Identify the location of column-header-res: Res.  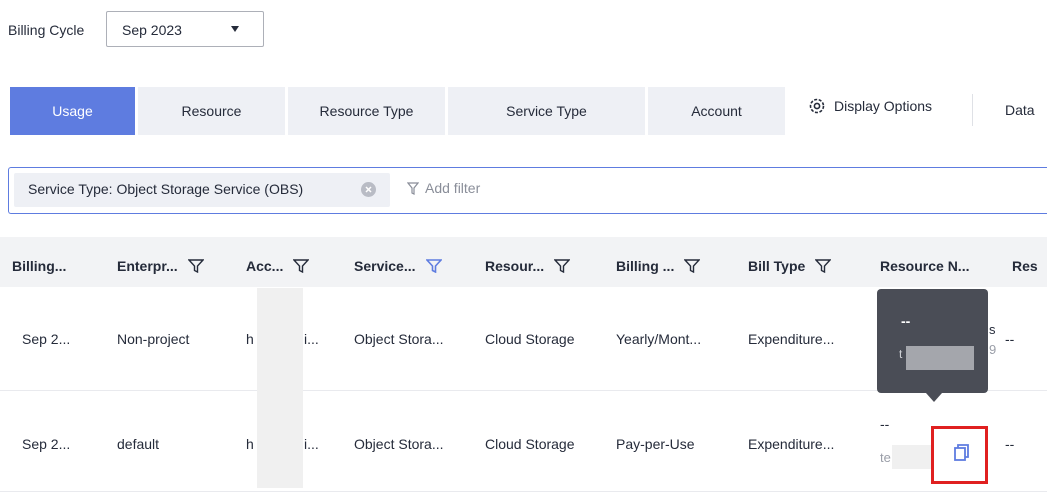
(1025, 266).